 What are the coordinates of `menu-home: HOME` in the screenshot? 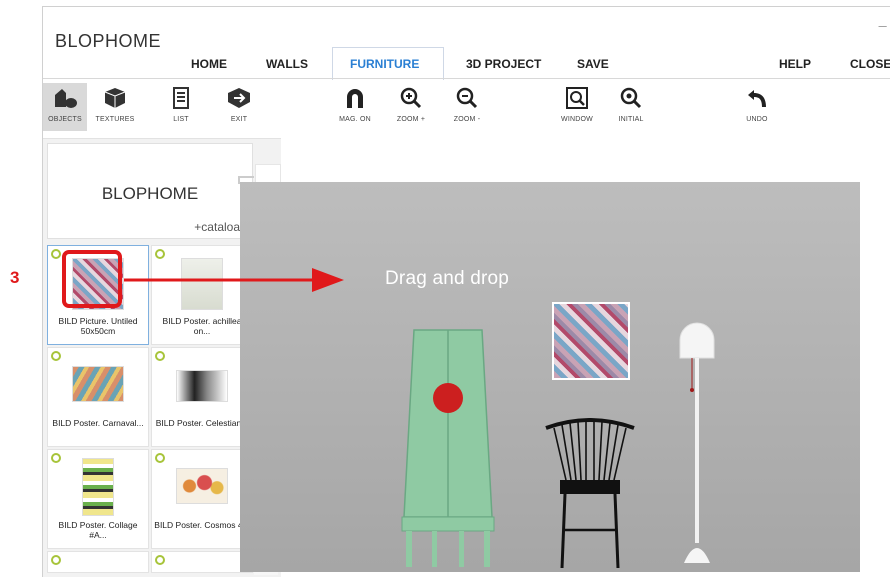 It's located at (209, 64).